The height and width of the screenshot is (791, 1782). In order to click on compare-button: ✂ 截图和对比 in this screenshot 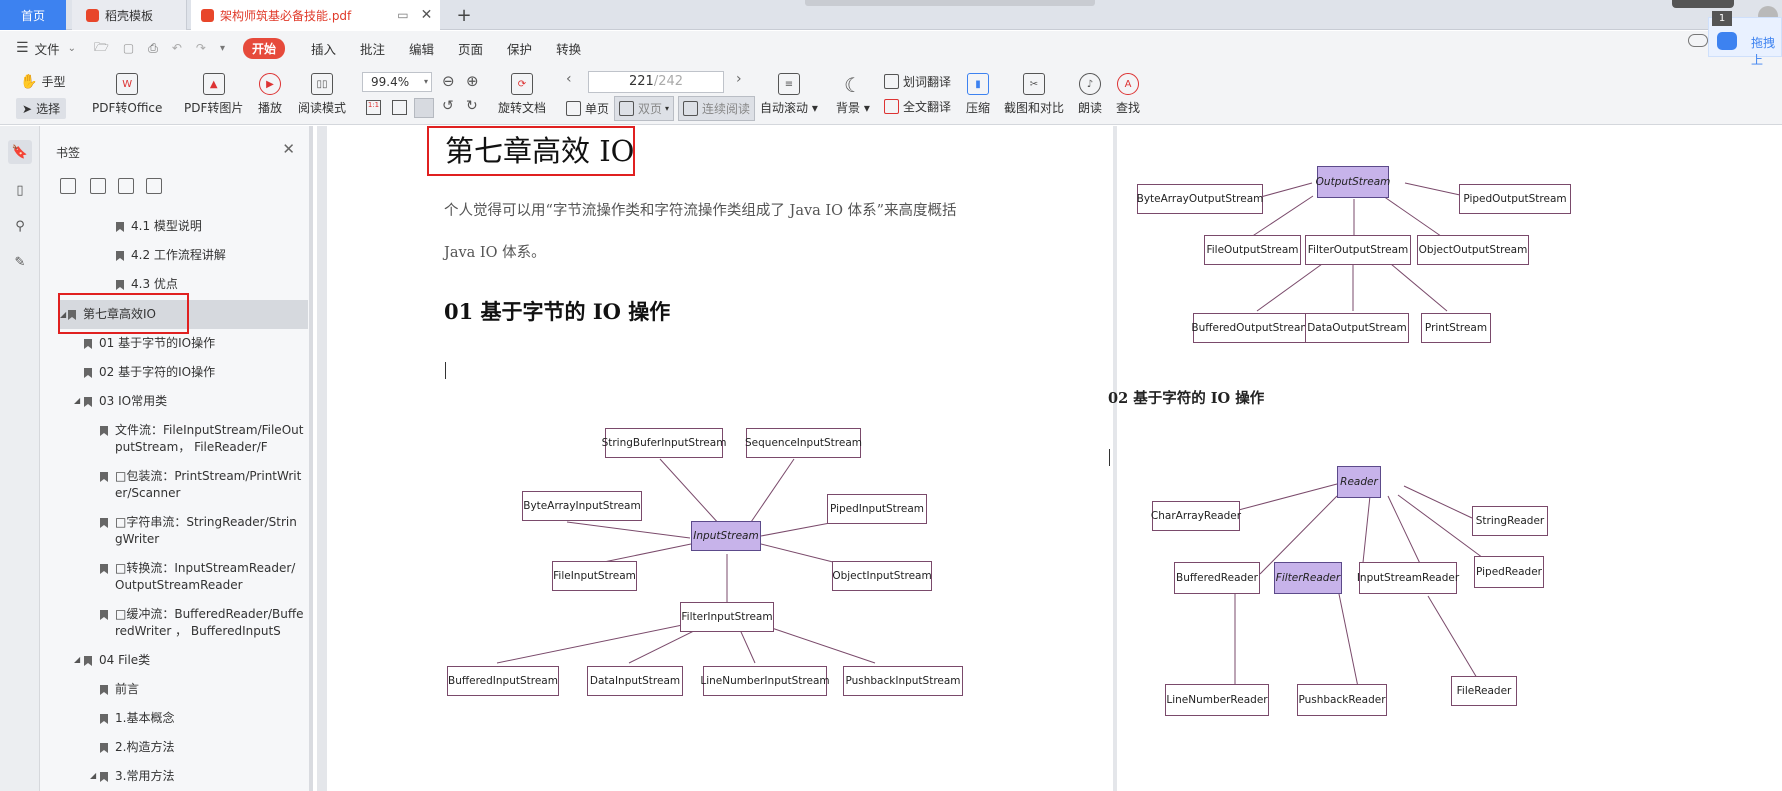, I will do `click(1034, 94)`.